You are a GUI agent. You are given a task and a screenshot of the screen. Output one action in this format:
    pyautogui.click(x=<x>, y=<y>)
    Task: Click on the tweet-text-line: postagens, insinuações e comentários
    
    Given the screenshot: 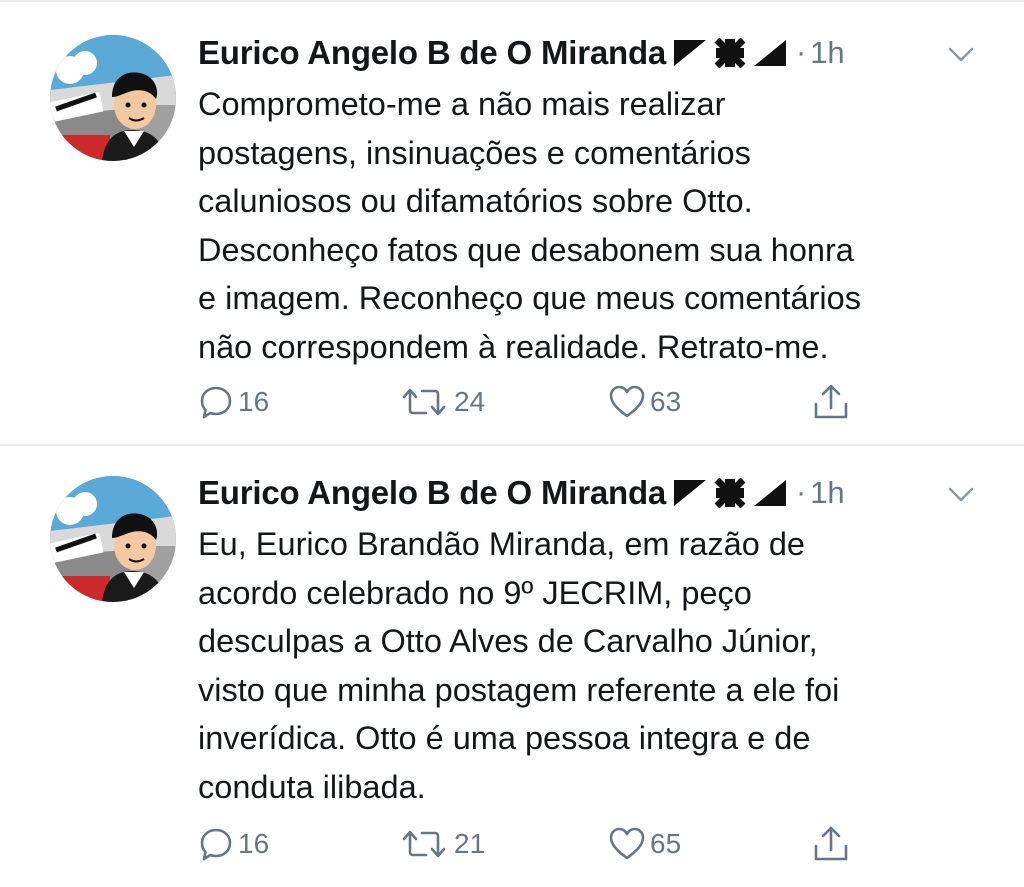 What is the action you would take?
    pyautogui.click(x=474, y=152)
    